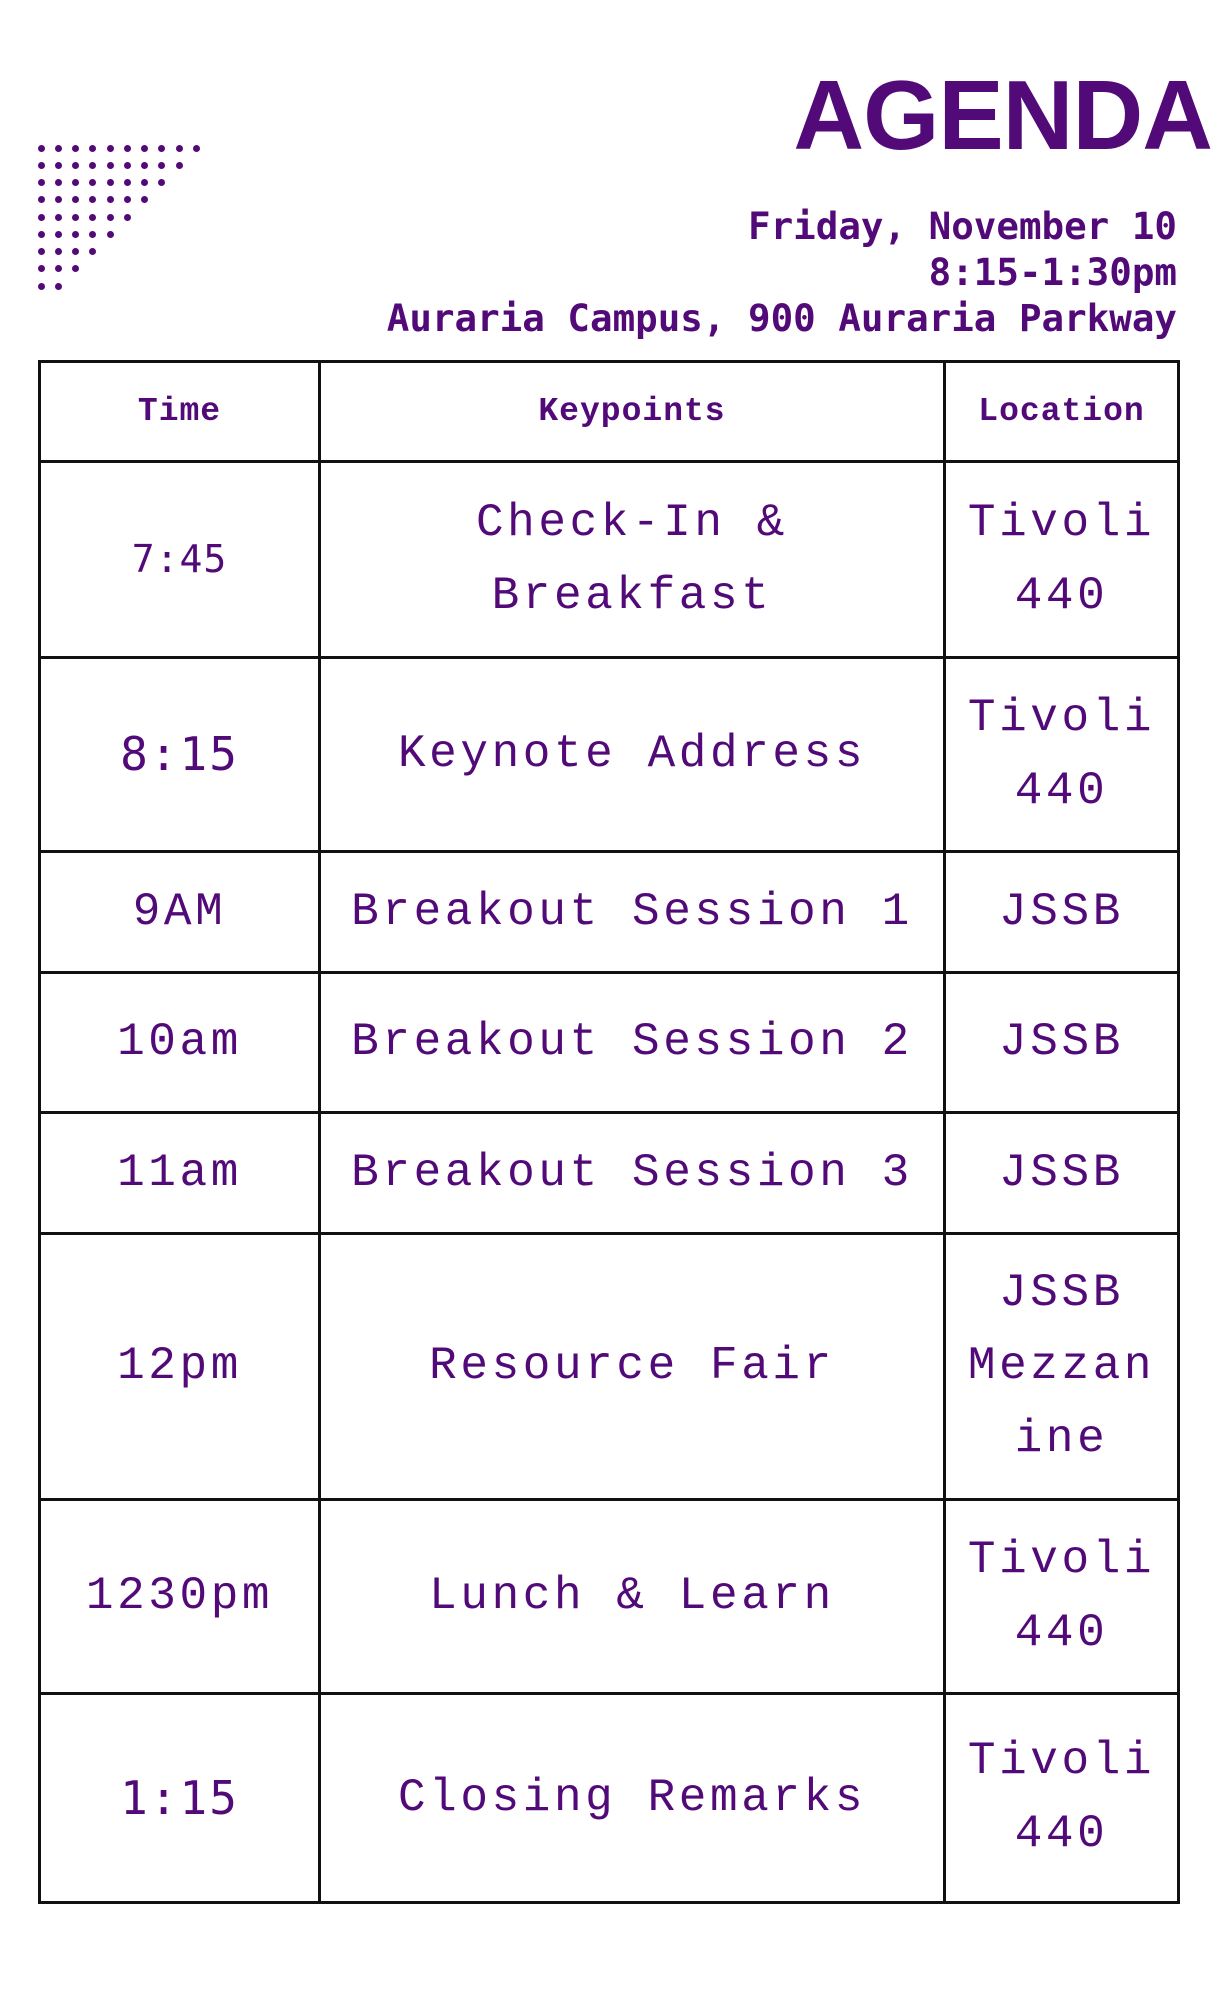 This screenshot has width=1214, height=2000. I want to click on table-row: 12pm Resource Fair JSSB Mezzan ine, so click(609, 1366).